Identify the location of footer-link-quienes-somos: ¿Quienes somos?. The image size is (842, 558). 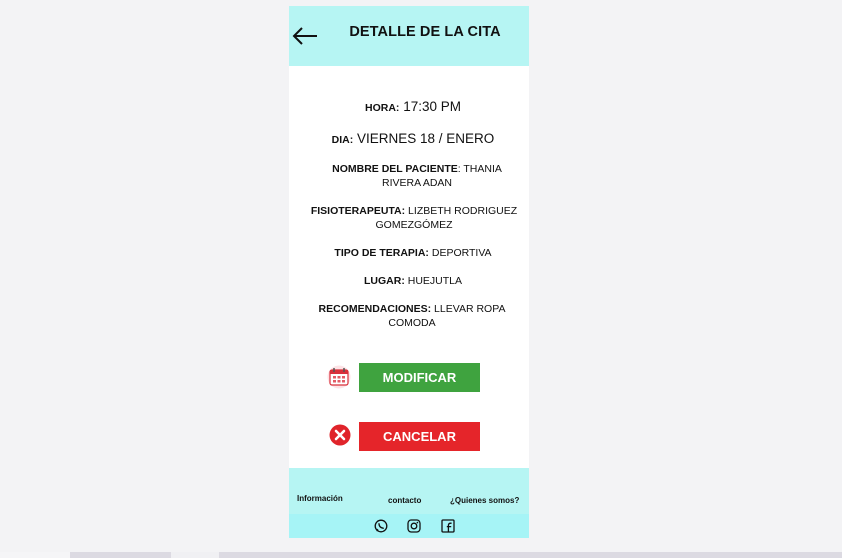
(484, 500).